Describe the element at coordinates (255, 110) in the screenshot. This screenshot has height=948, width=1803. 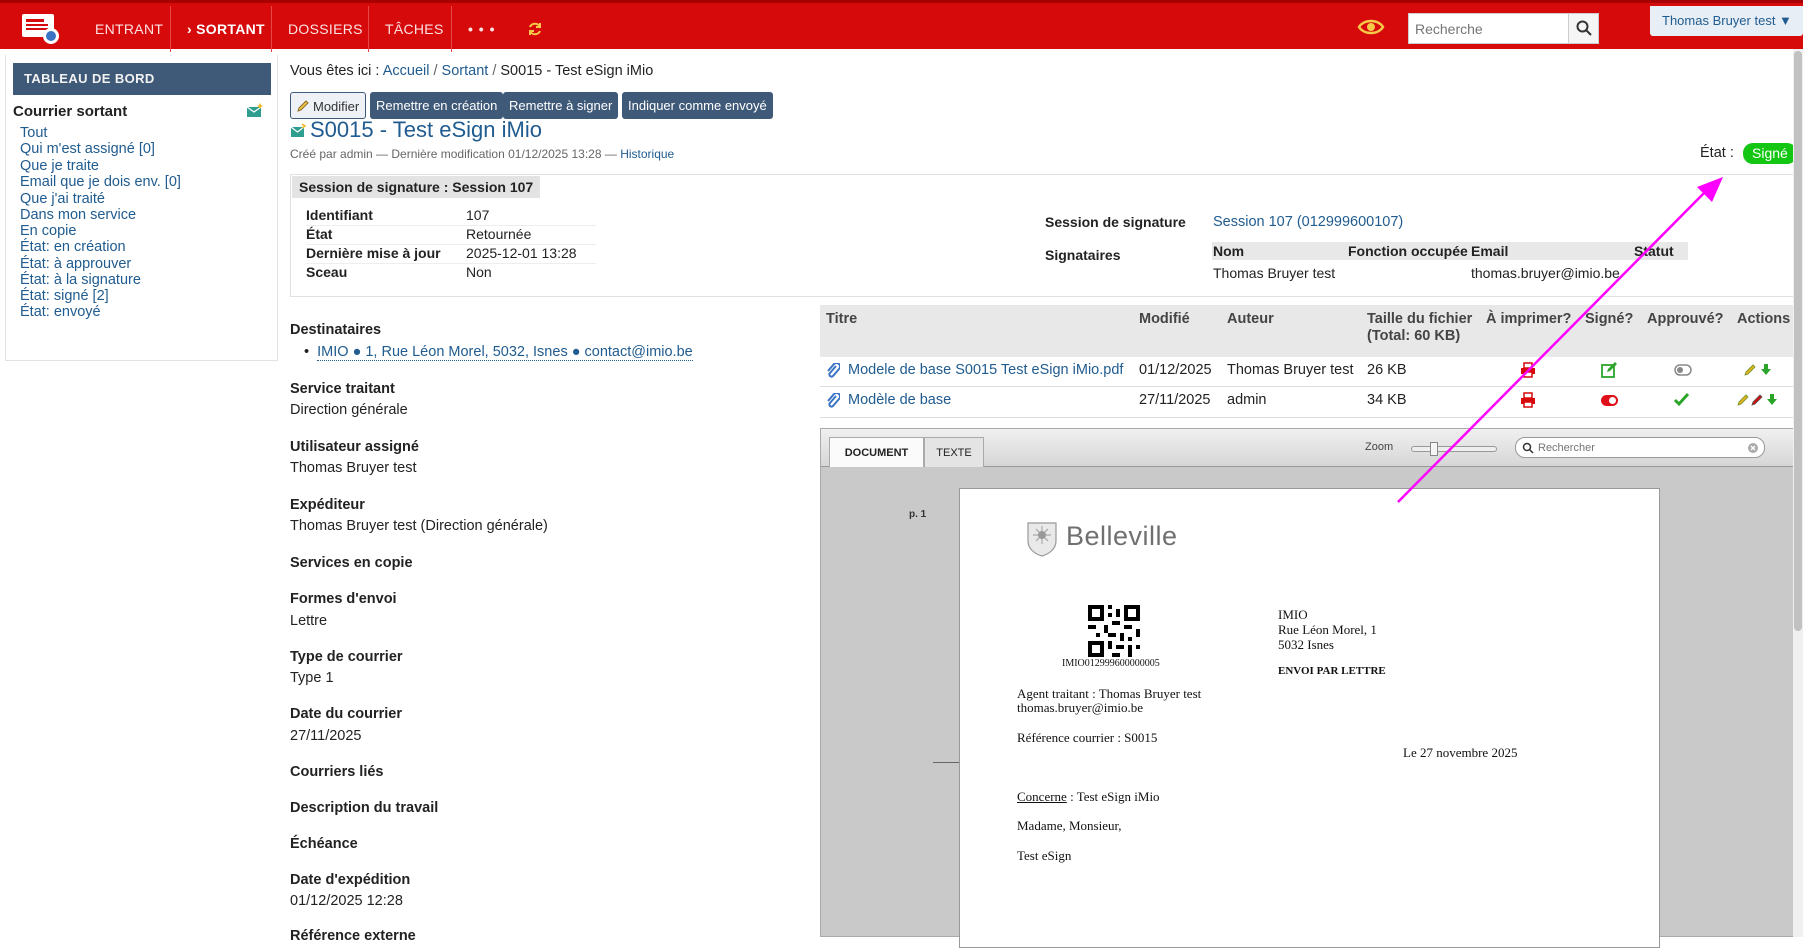
I see `new-mail-icon` at that location.